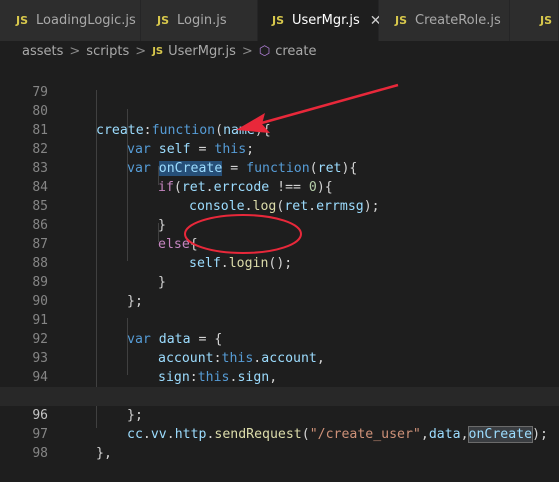 This screenshot has height=482, width=559. What do you see at coordinates (279, 205) in the screenshot?
I see `code-line: 85 }` at bounding box center [279, 205].